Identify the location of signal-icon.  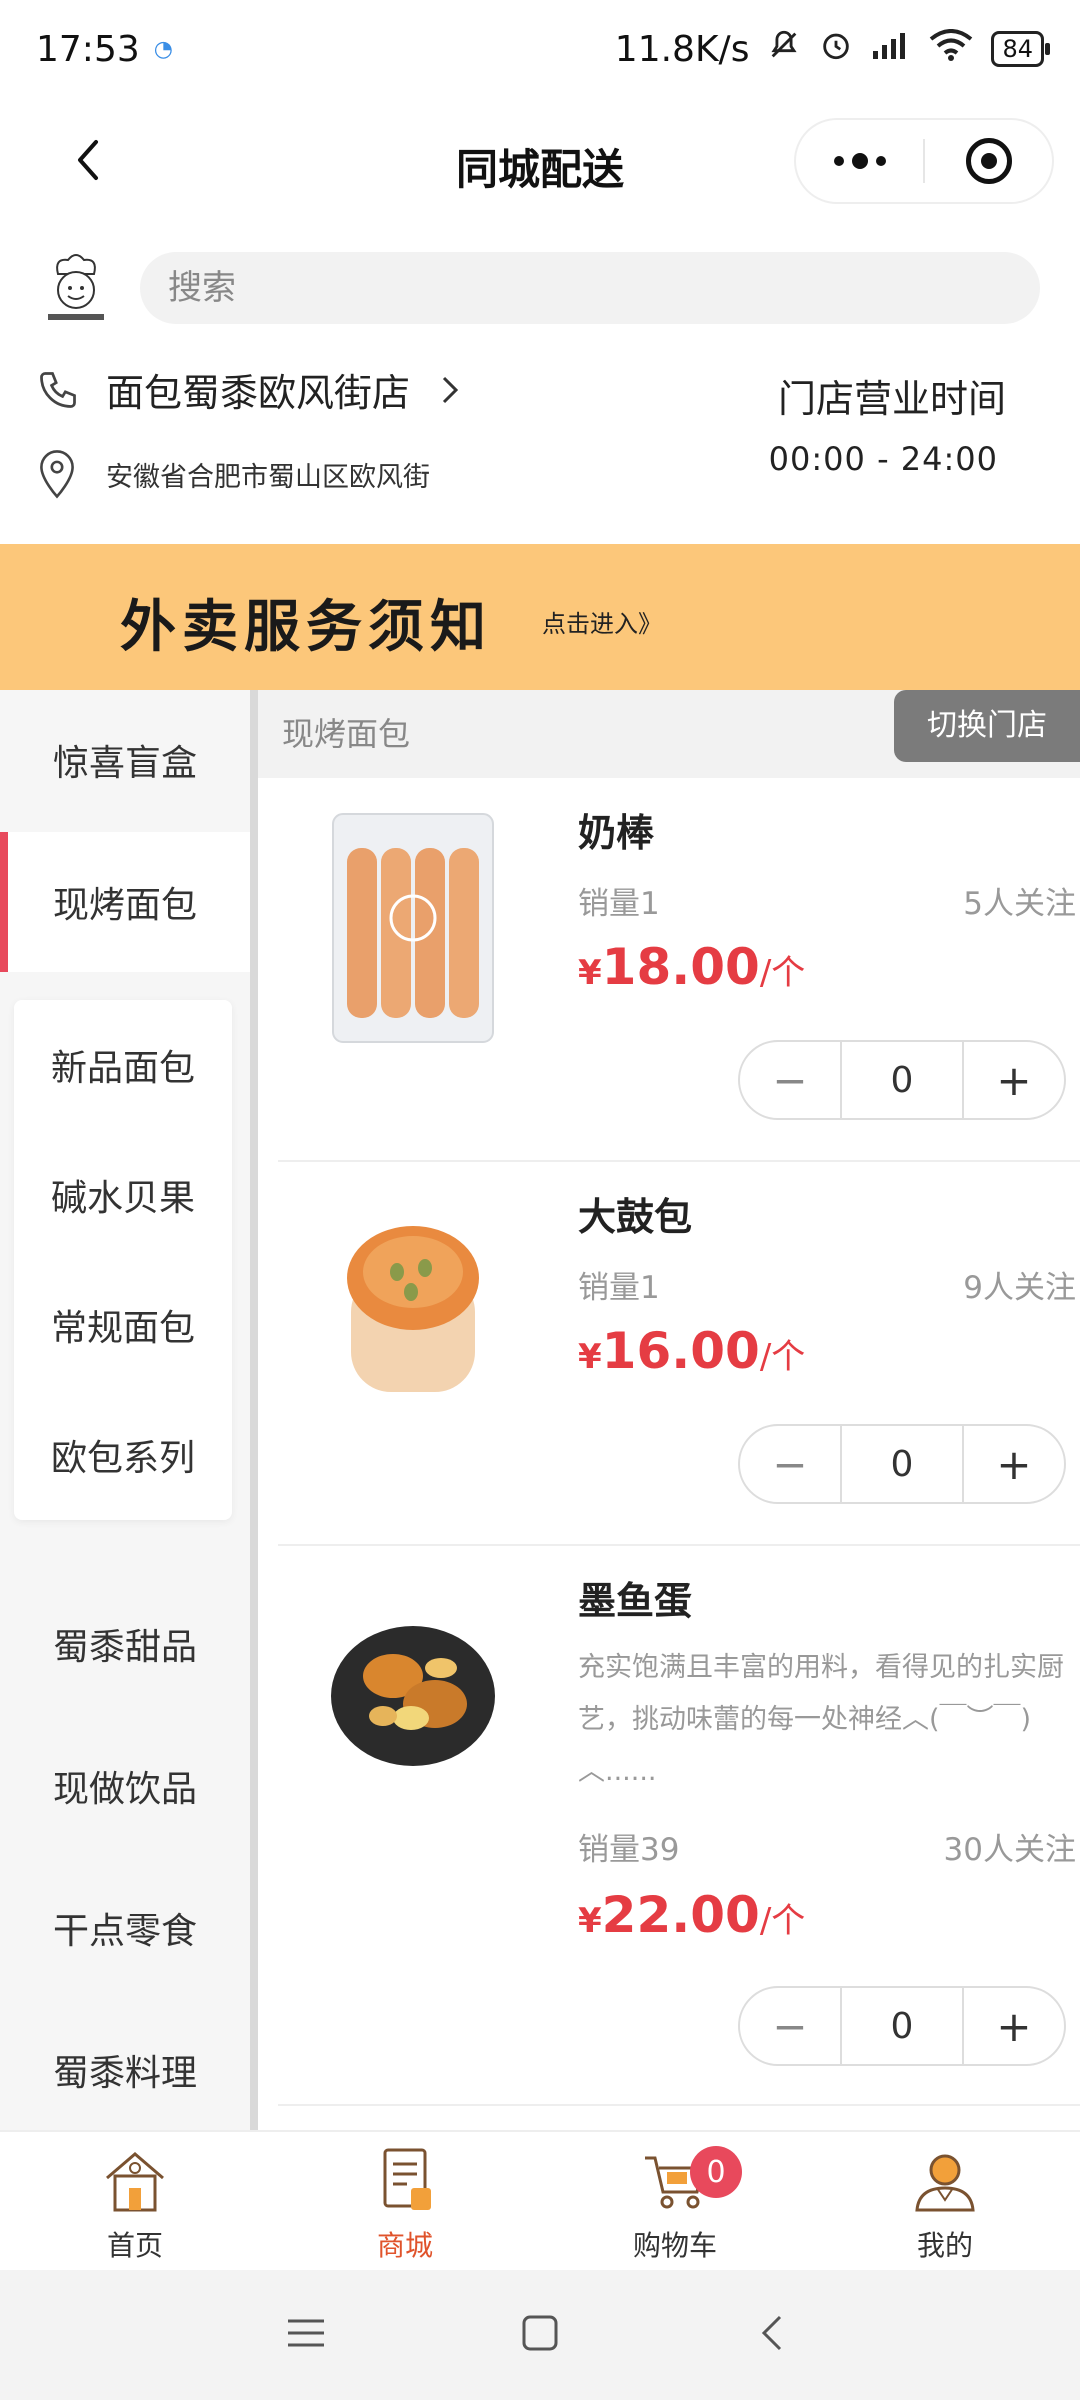
(891, 49).